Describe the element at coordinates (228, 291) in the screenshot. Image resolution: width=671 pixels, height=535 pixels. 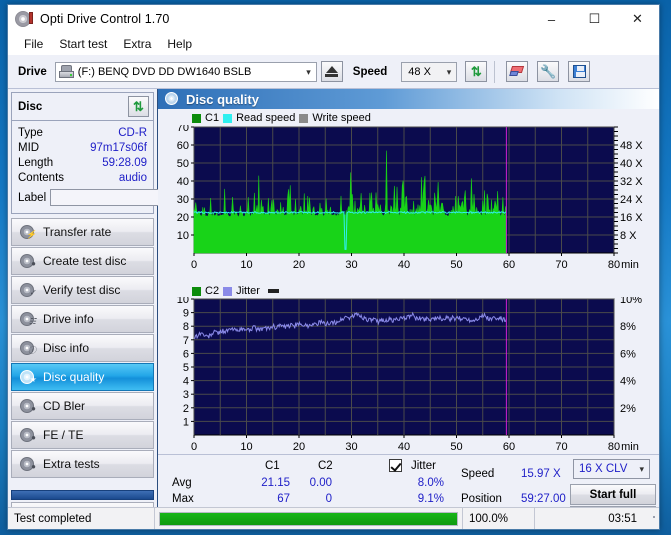
I see `legend-swatch-jitter` at that location.